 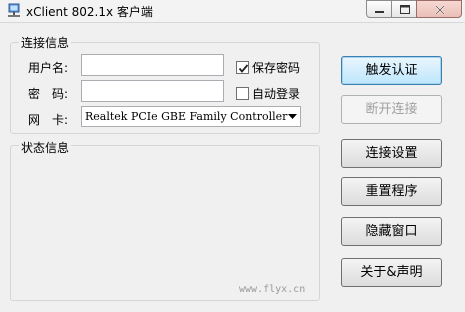 I want to click on about-button: 关于&声明, so click(x=391, y=272).